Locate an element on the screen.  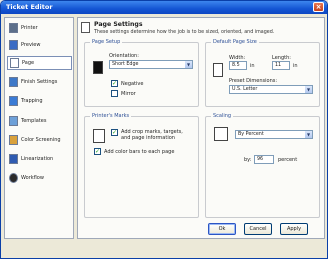
sidebar-item-templates: Templates is located at coordinates (39, 121).